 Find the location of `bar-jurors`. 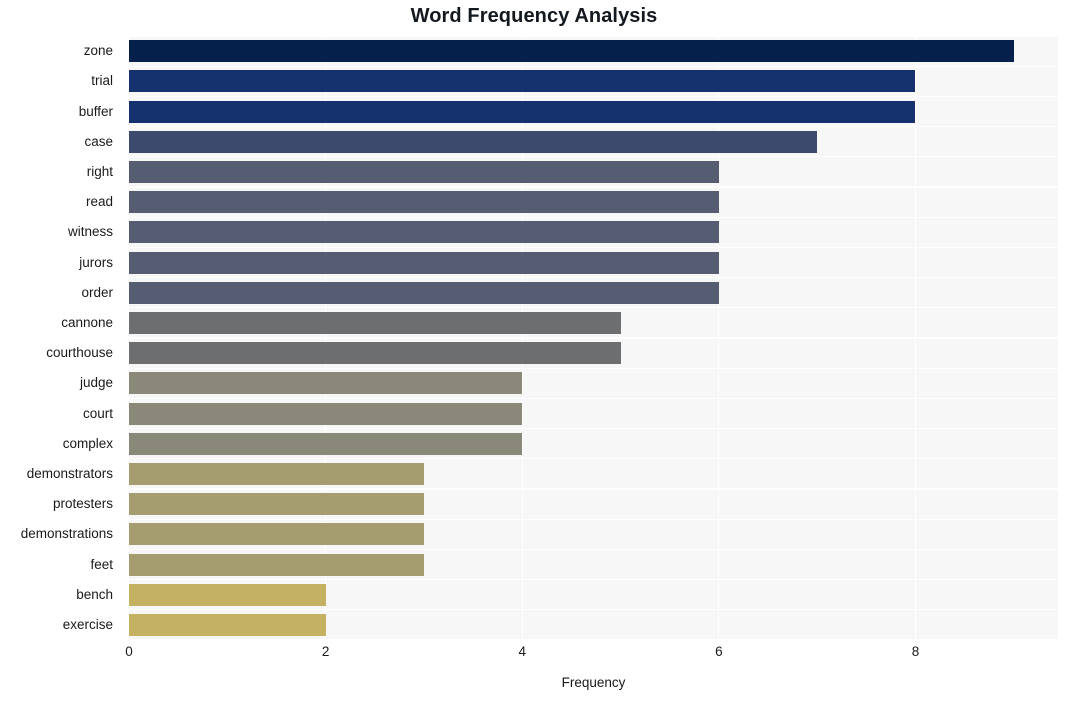

bar-jurors is located at coordinates (424, 262).